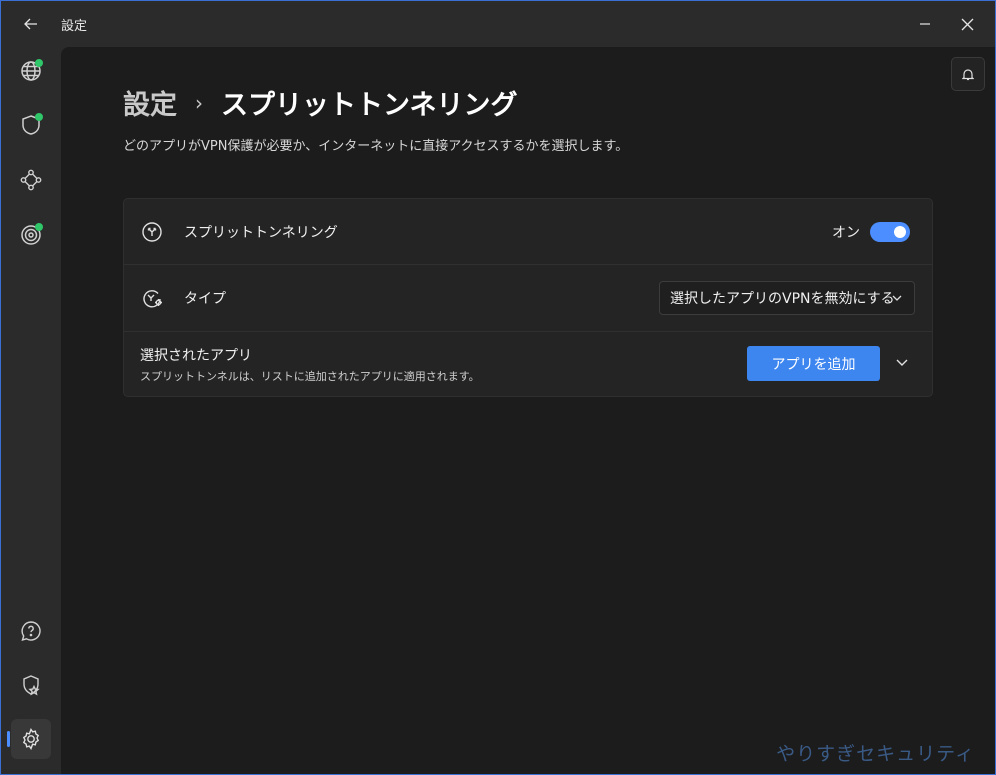 The height and width of the screenshot is (775, 996). I want to click on sidebar-item-meshnet, so click(31, 180).